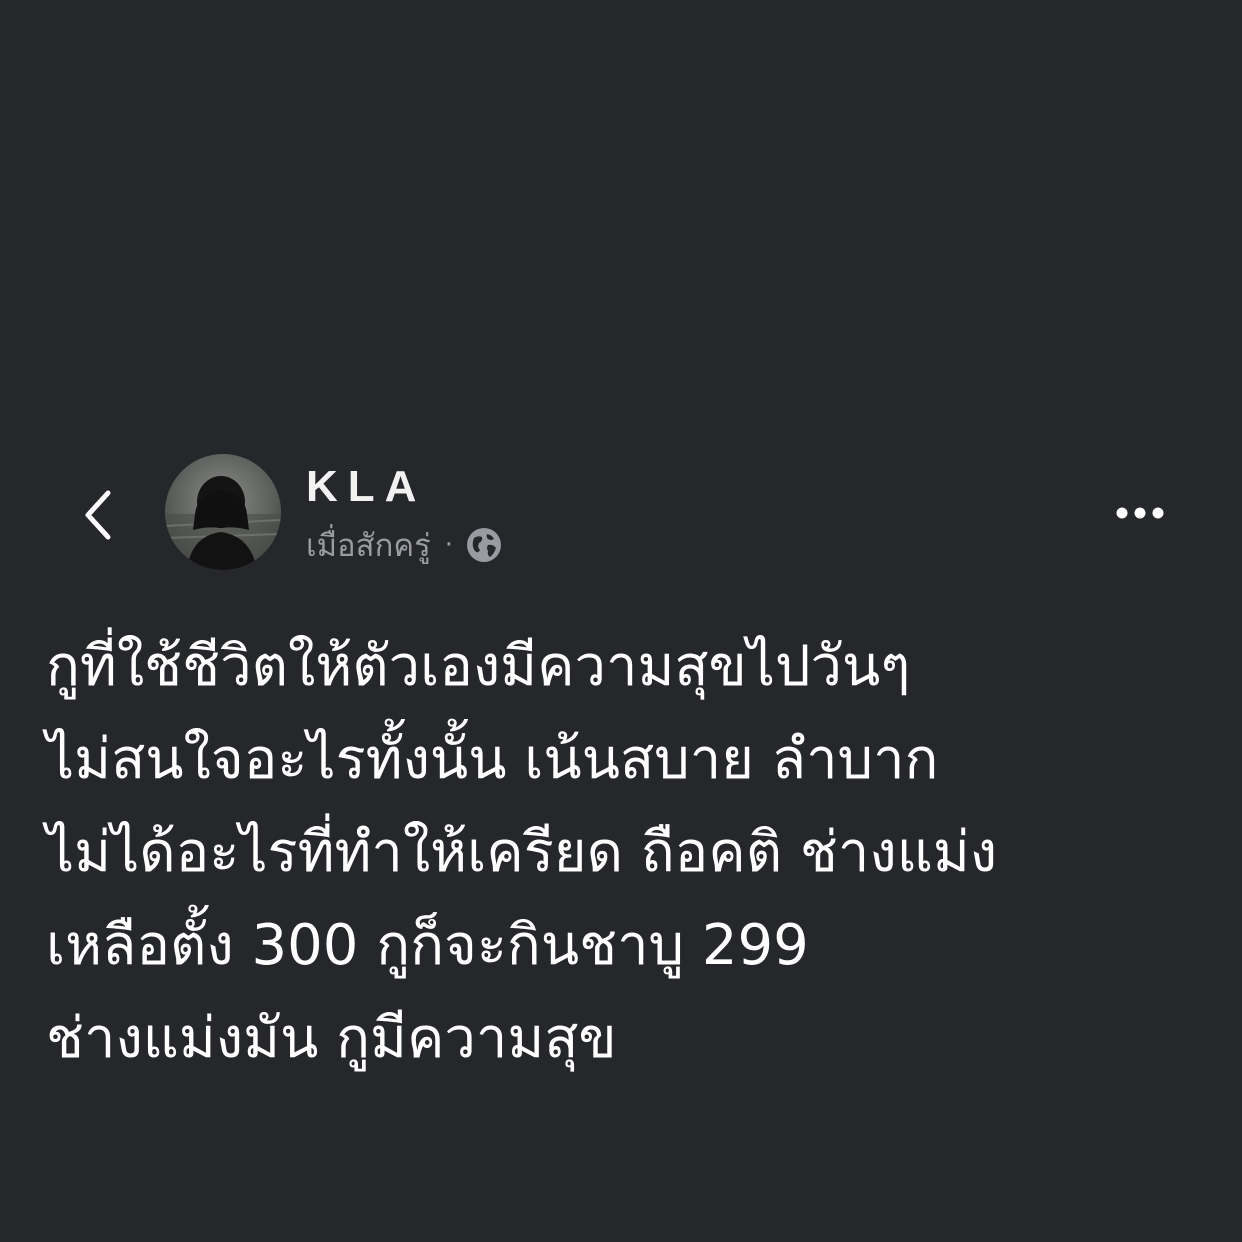 The image size is (1242, 1242). I want to click on avatar, so click(223, 512).